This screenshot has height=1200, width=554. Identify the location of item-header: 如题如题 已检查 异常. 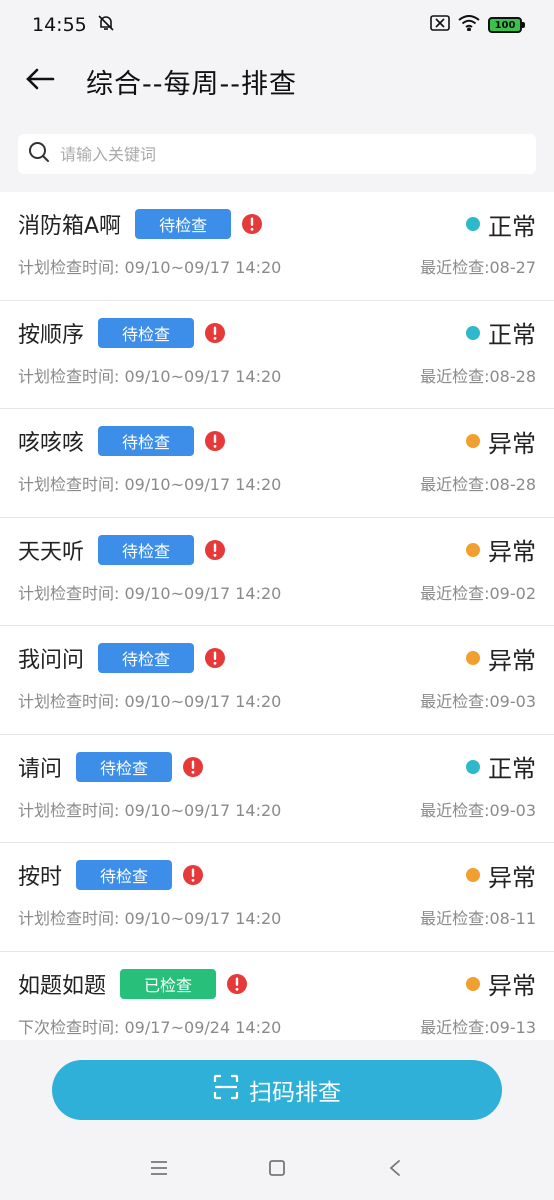
(277, 984).